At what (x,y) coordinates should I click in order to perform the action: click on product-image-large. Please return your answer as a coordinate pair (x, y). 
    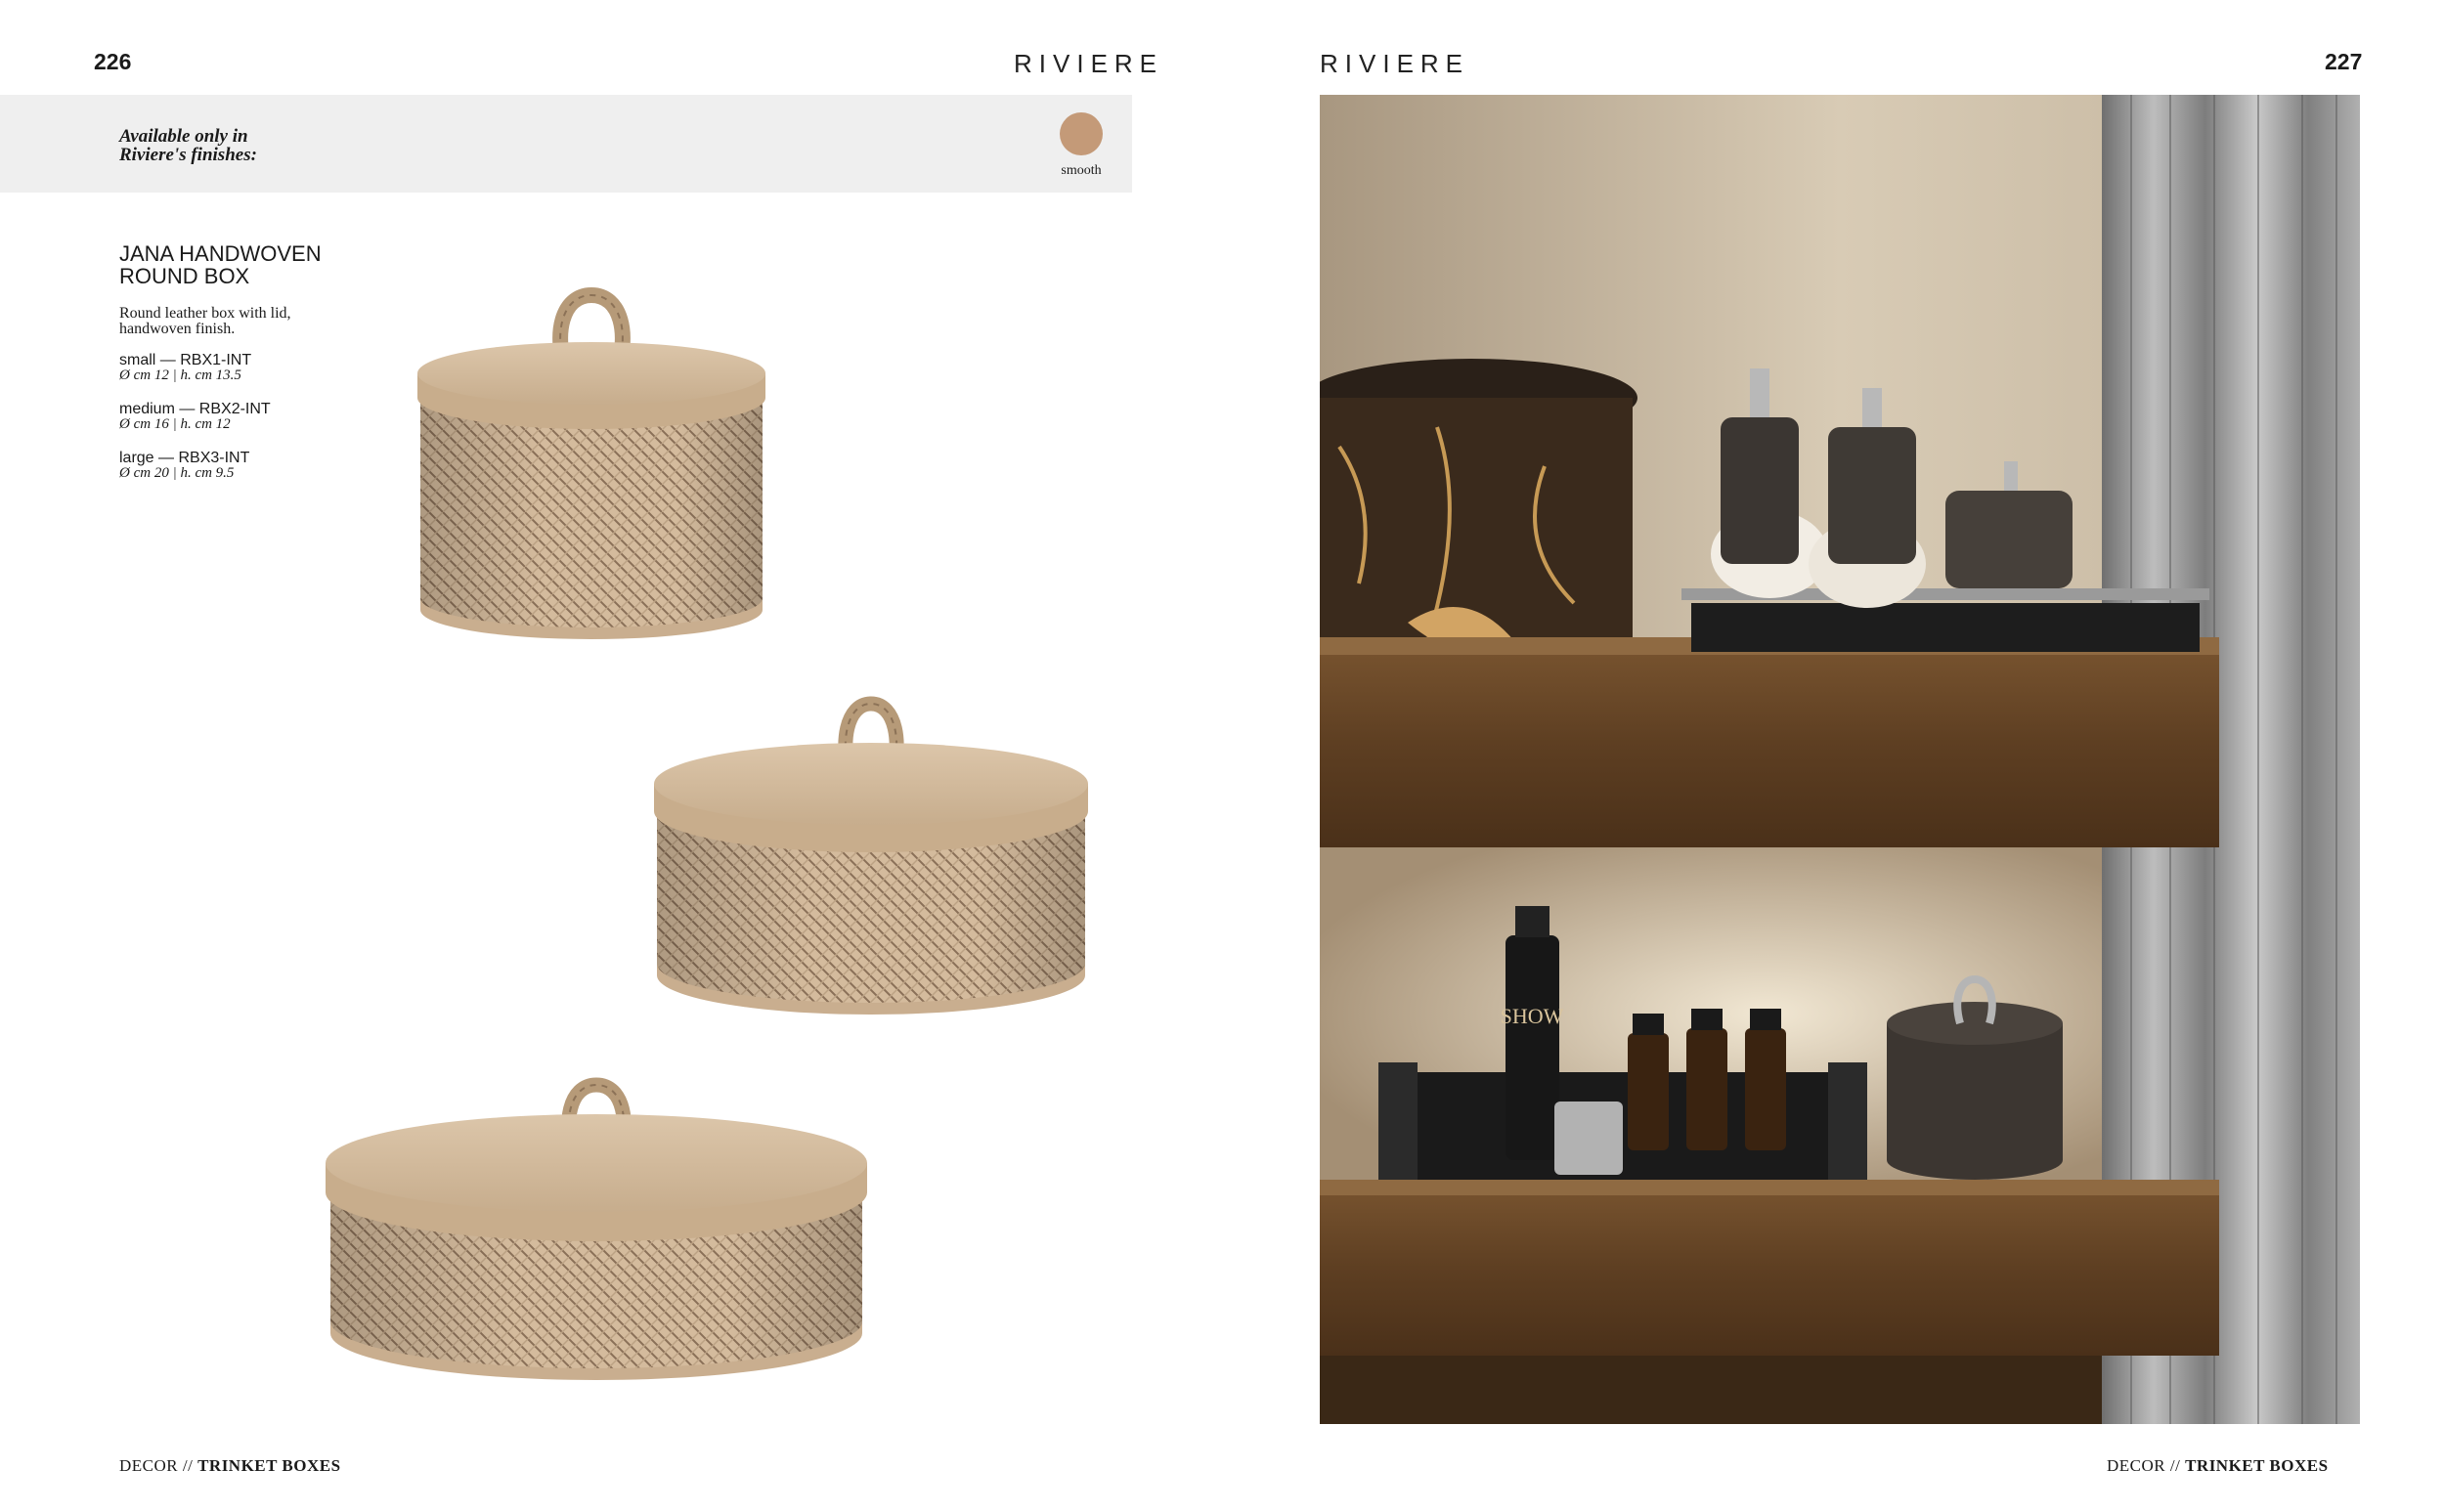
    Looking at the image, I should click on (597, 1231).